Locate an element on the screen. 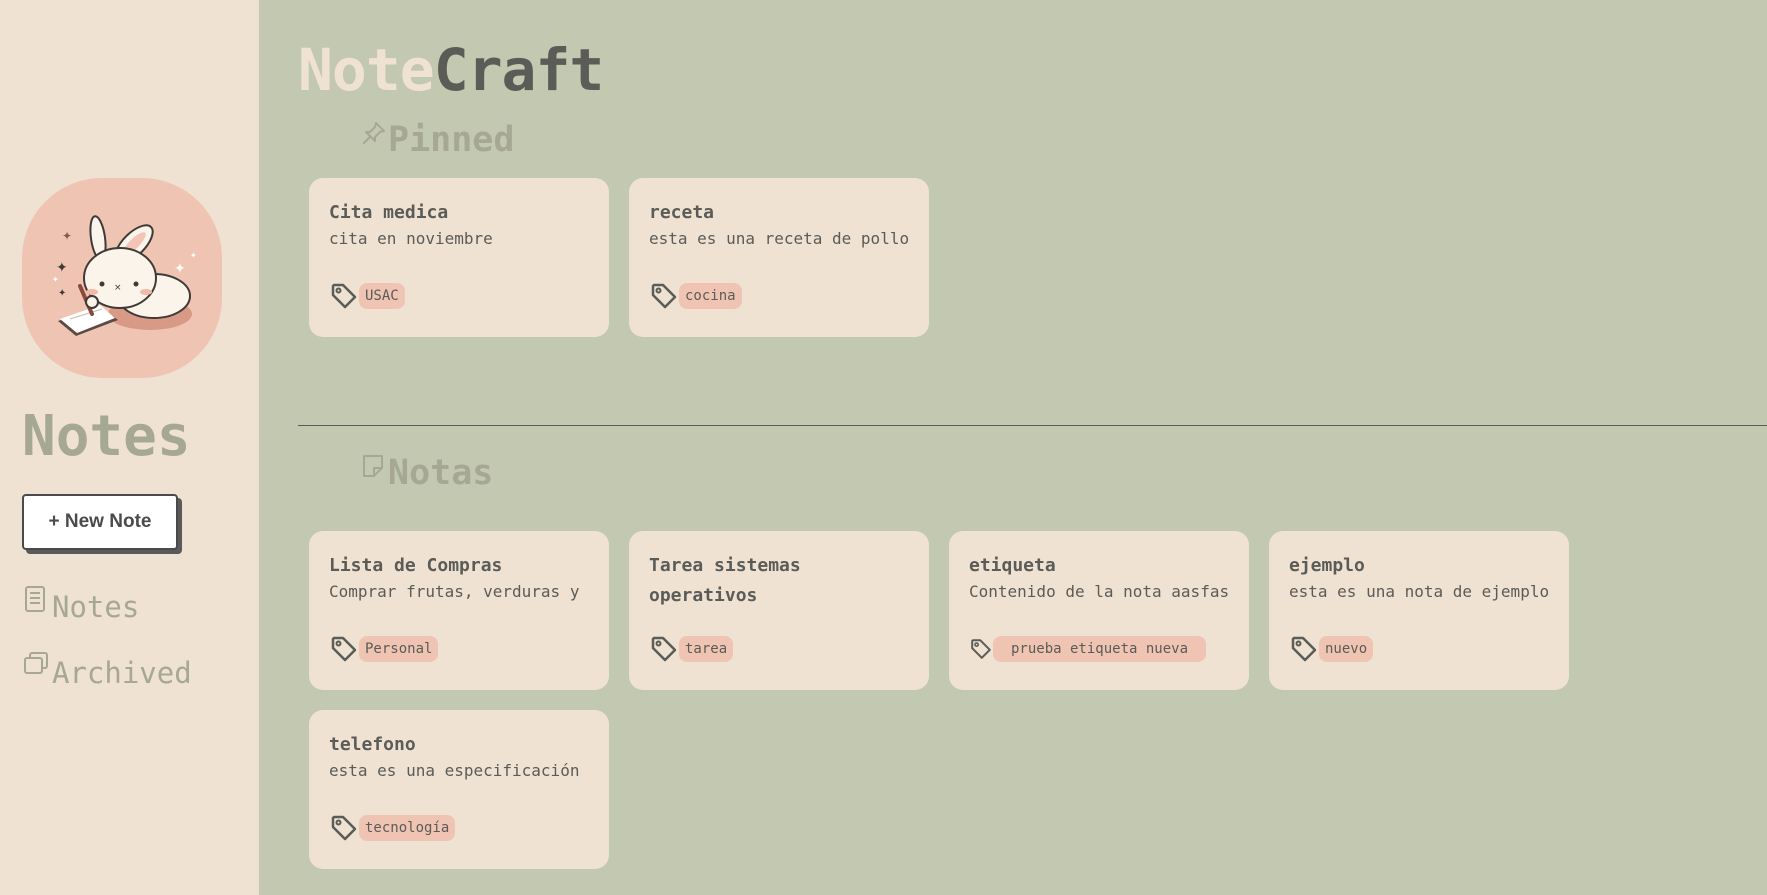 Image resolution: width=1767 pixels, height=895 pixels. app-brand-title: NoteCraft is located at coordinates (451, 70).